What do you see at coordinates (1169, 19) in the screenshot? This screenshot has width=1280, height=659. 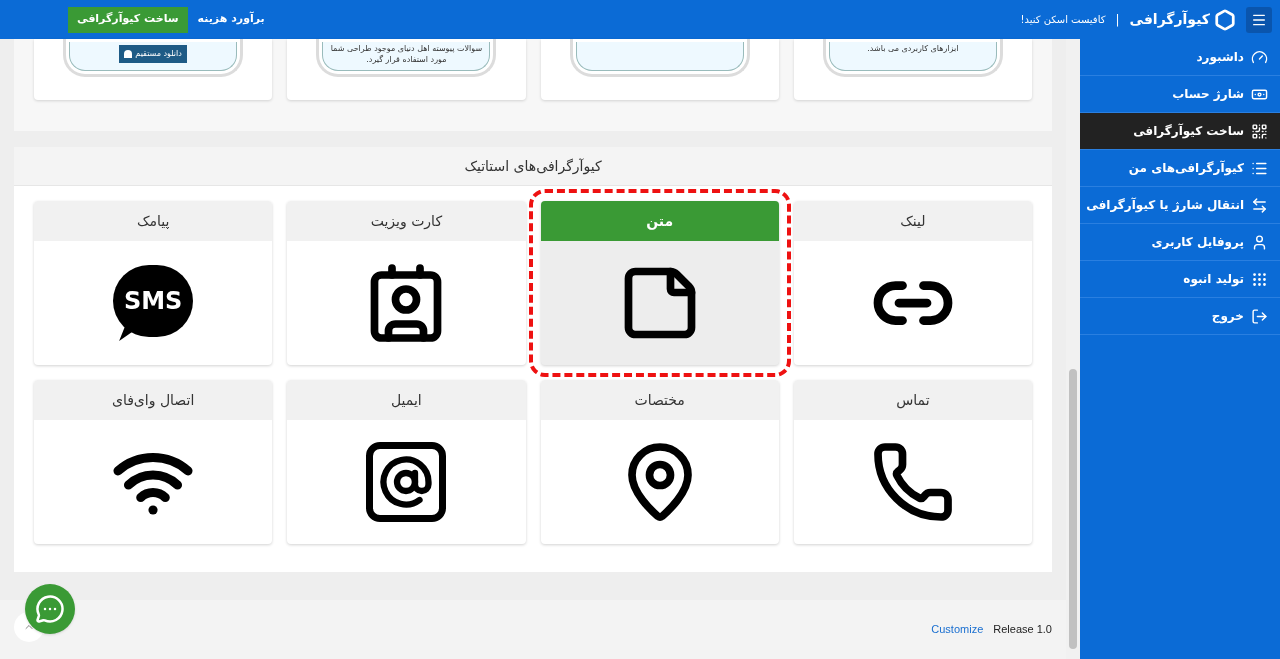 I see `brand-name: کیوآرگرافی` at bounding box center [1169, 19].